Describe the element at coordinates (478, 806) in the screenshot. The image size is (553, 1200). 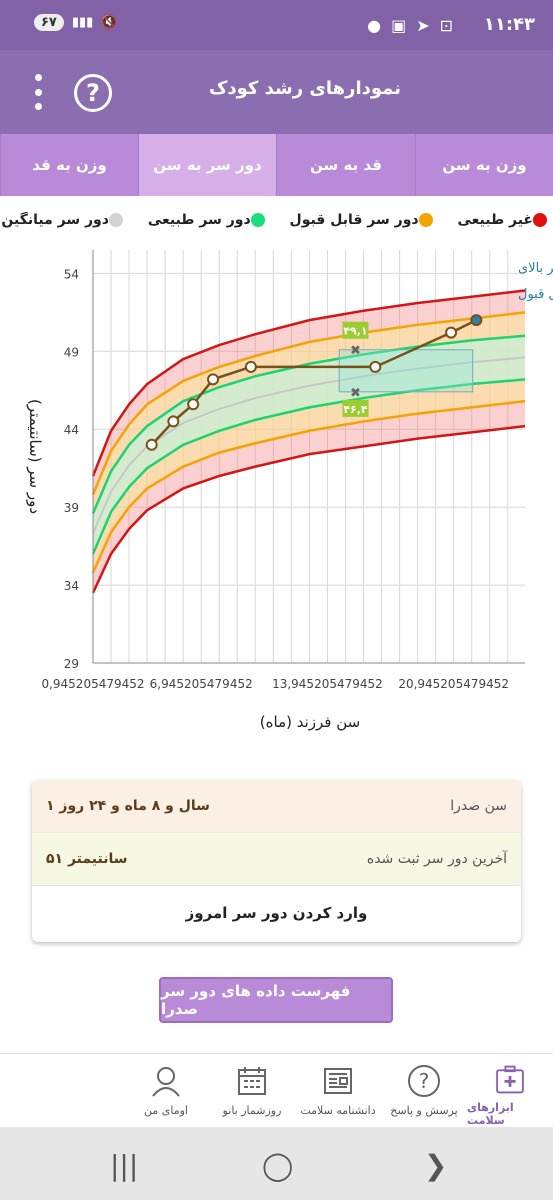
I see `age-label: سن صدرا` at that location.